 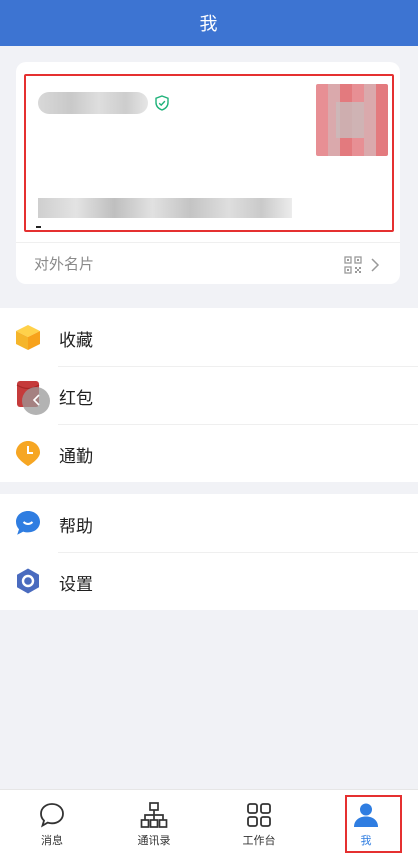 What do you see at coordinates (209, 523) in the screenshot?
I see `menu-item-help: 帮助` at bounding box center [209, 523].